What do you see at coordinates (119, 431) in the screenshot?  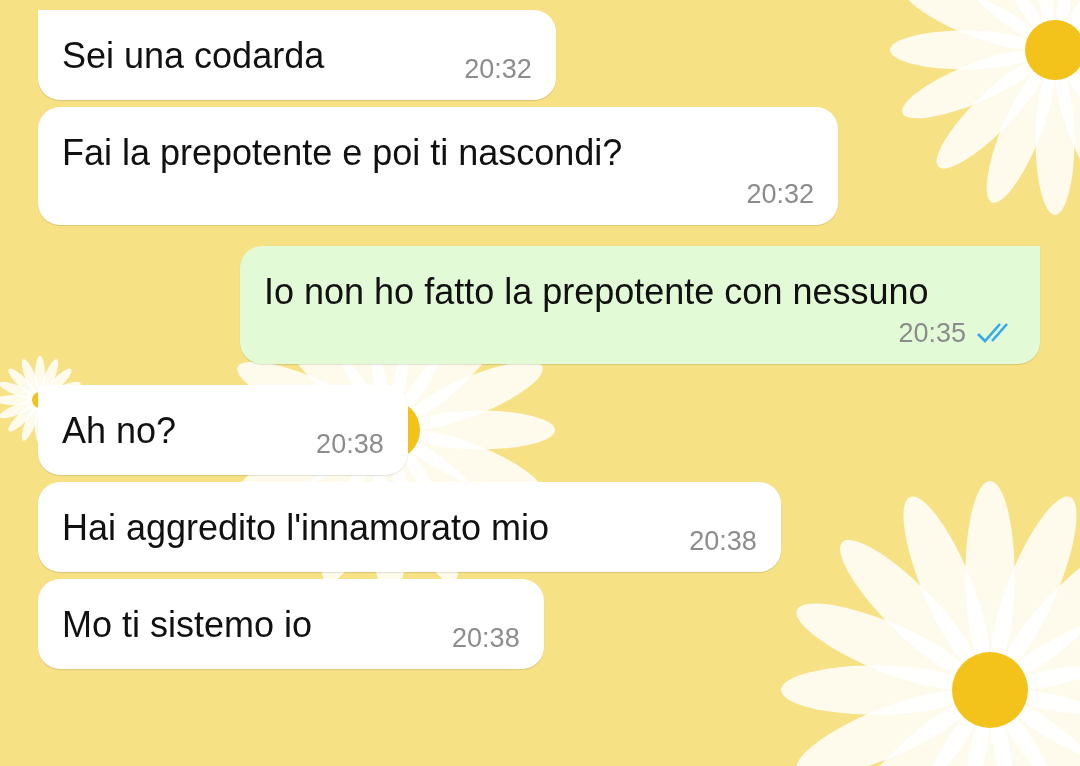 I see `message-text: Ah no?` at bounding box center [119, 431].